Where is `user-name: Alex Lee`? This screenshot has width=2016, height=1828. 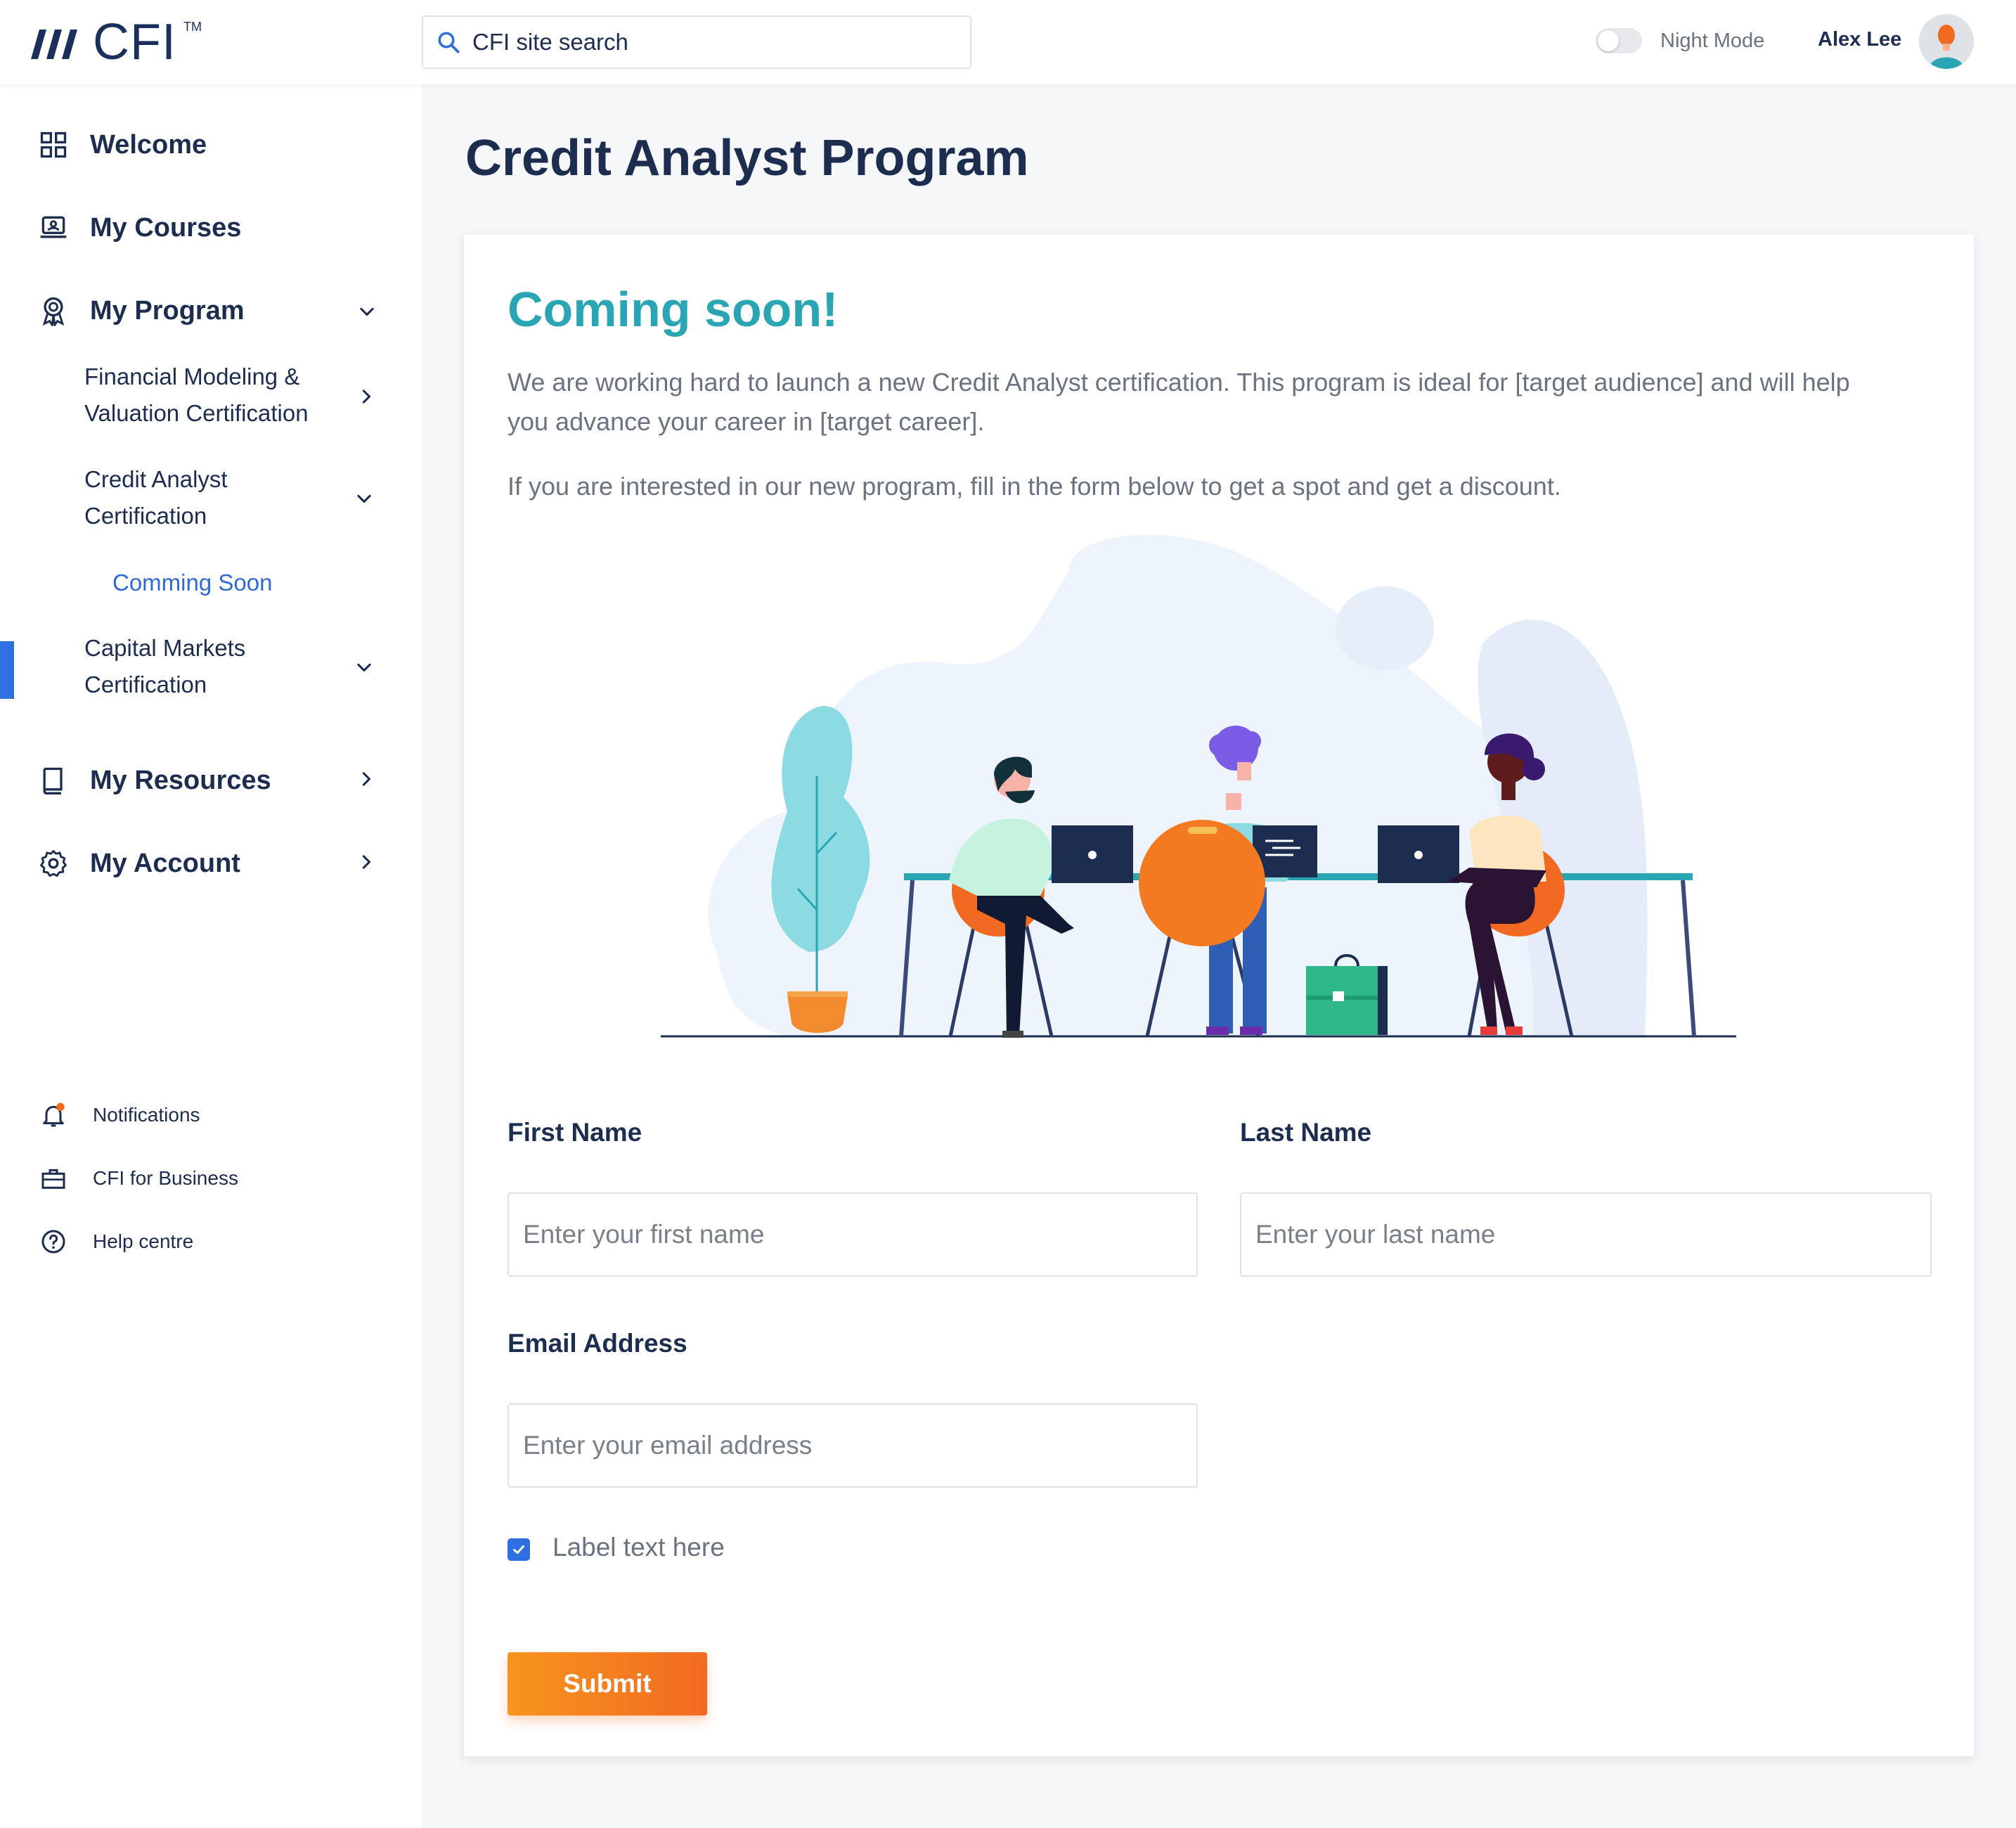 user-name: Alex Lee is located at coordinates (1859, 39).